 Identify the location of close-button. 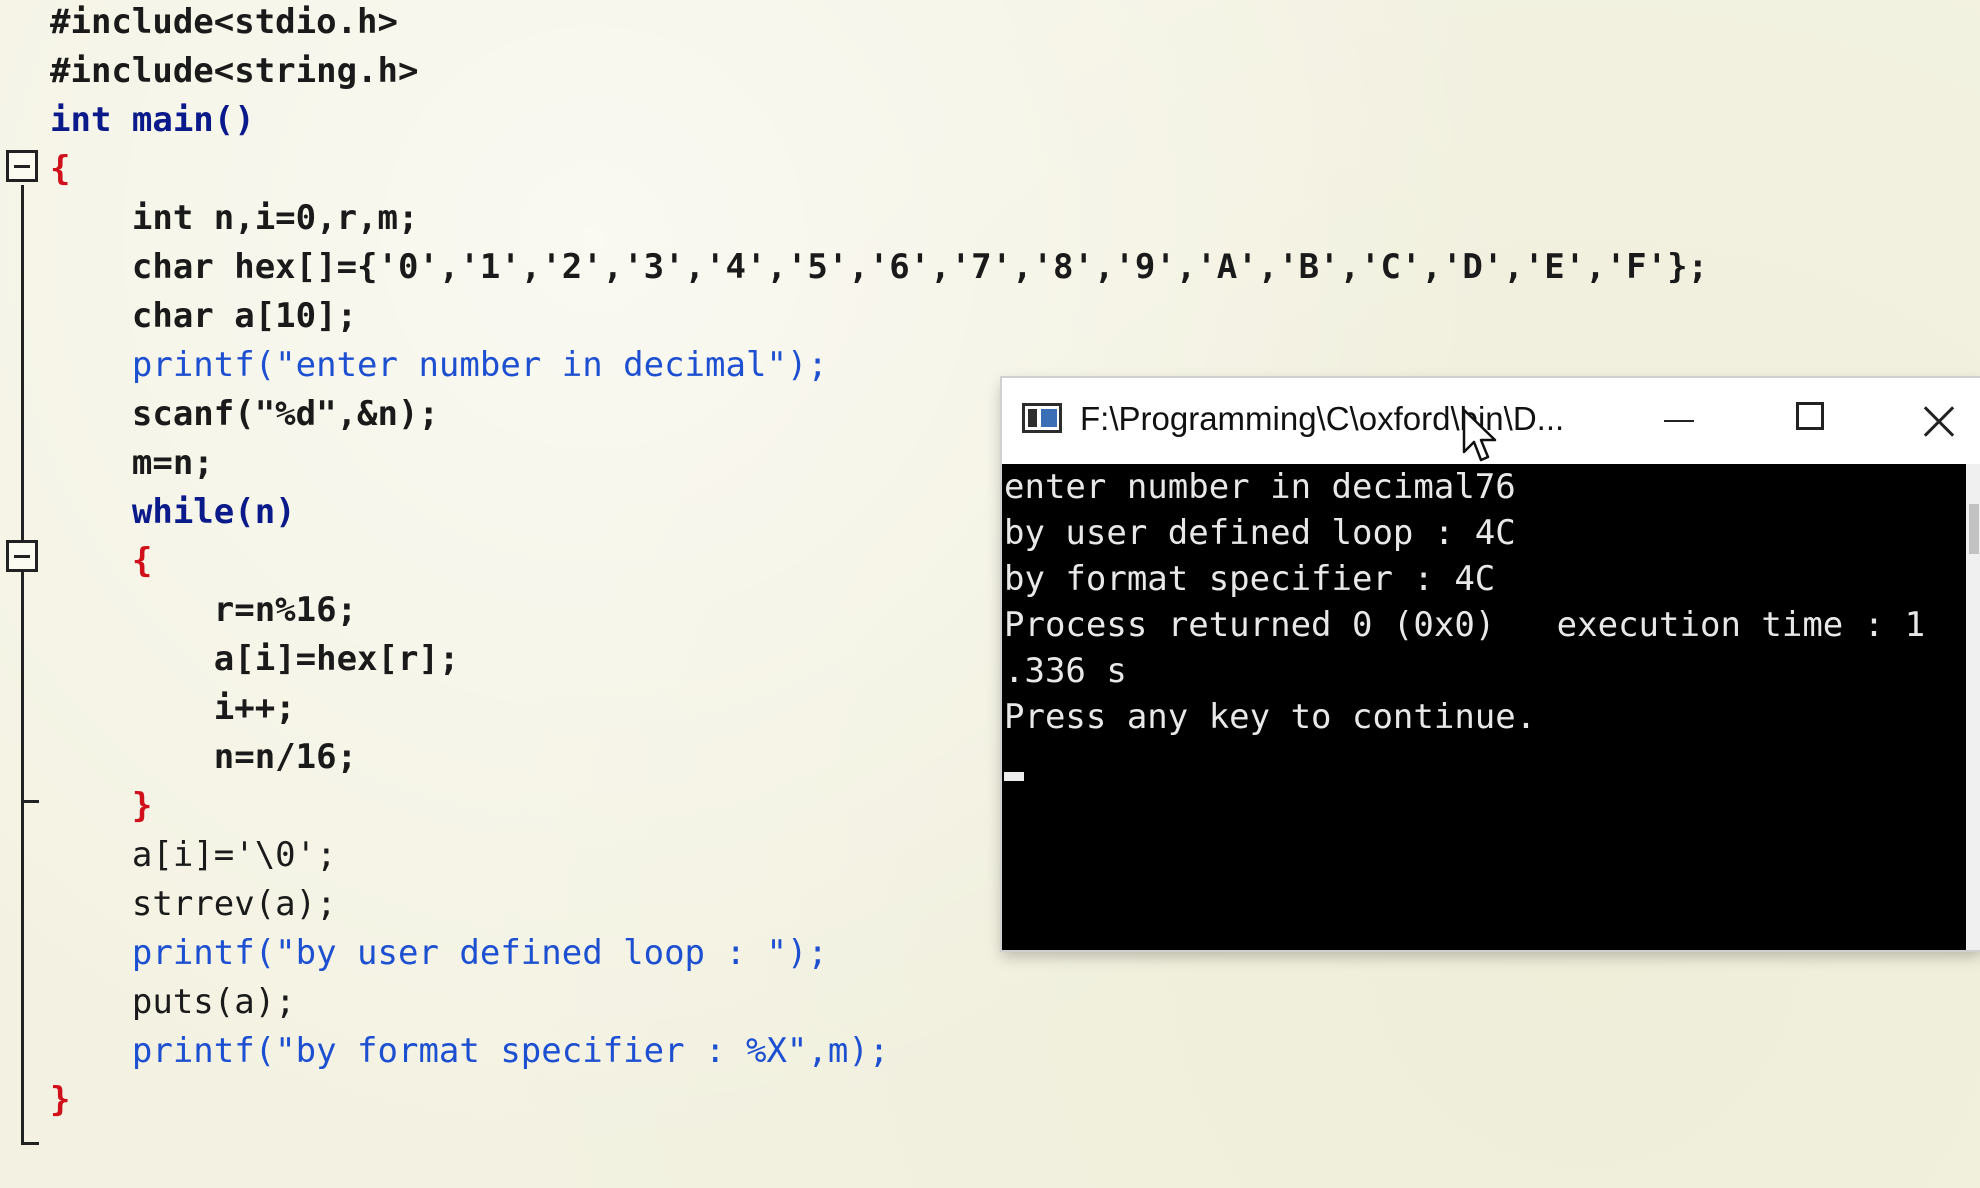
(1937, 421).